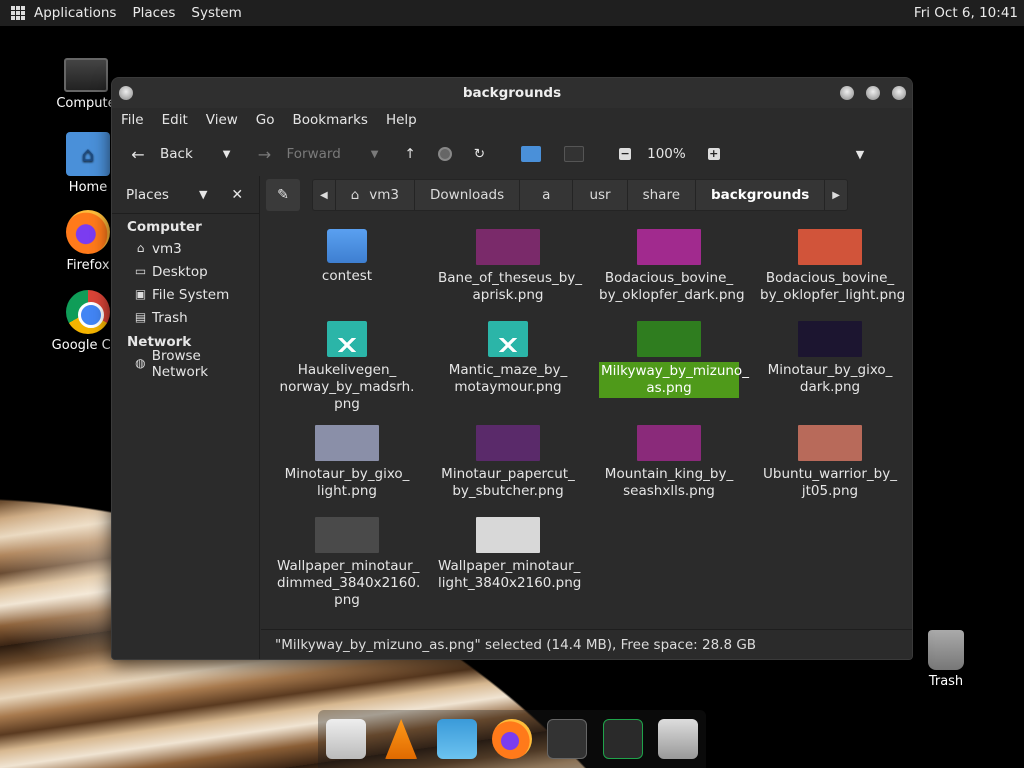  I want to click on menu-view: View, so click(222, 120).